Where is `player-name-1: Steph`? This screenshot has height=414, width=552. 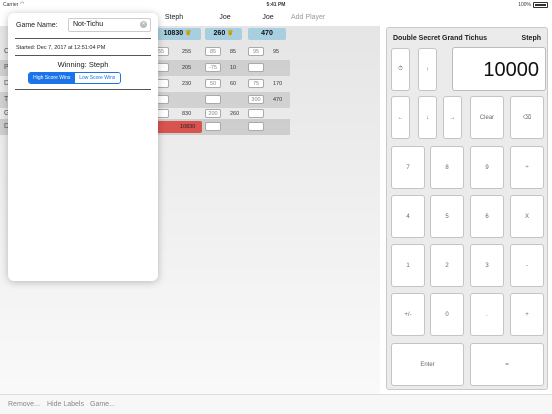
player-name-1: Steph is located at coordinates (174, 17).